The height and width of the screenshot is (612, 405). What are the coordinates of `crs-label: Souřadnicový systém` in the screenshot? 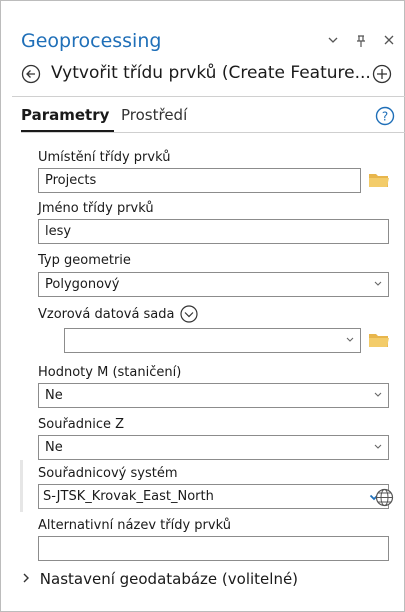 It's located at (108, 473).